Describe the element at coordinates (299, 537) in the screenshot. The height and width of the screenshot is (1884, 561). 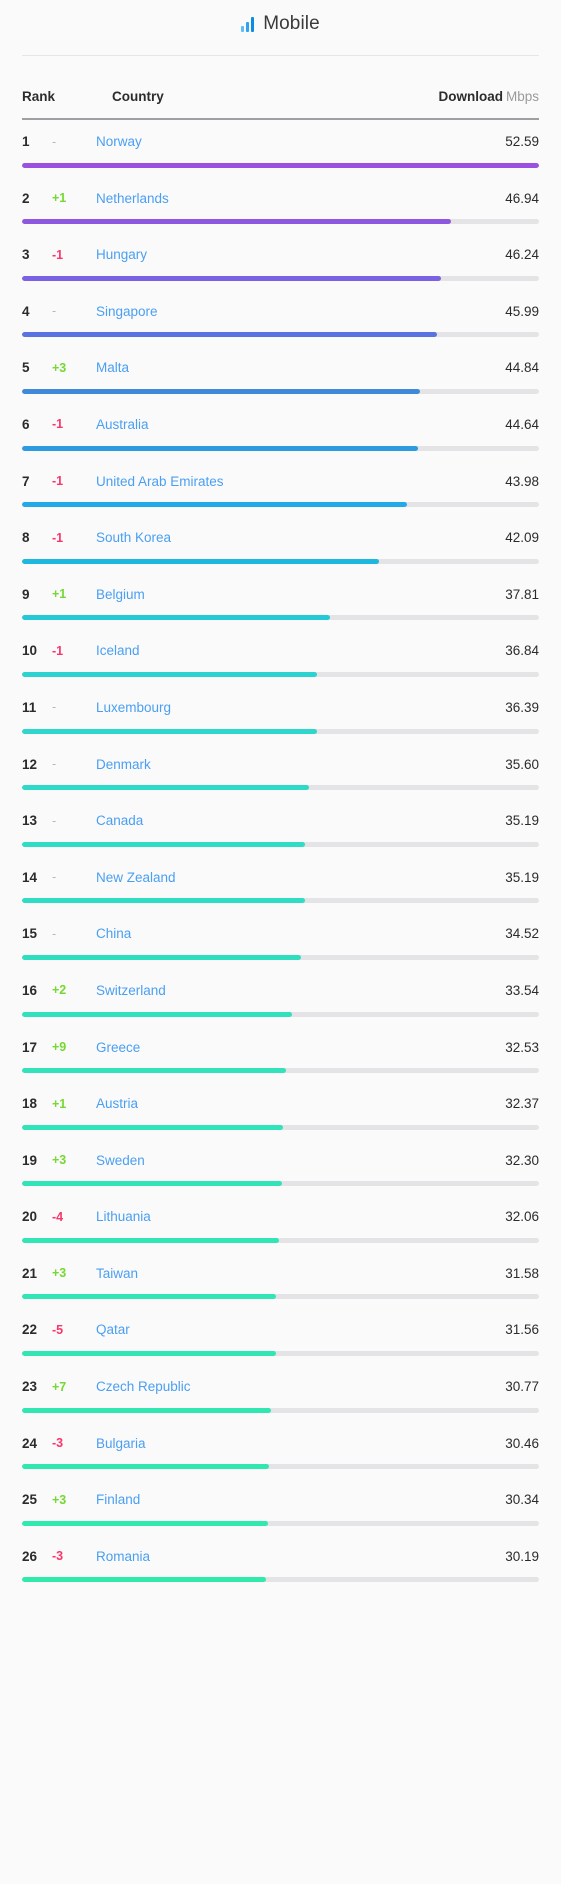
I see `row-country-link: South Korea` at that location.